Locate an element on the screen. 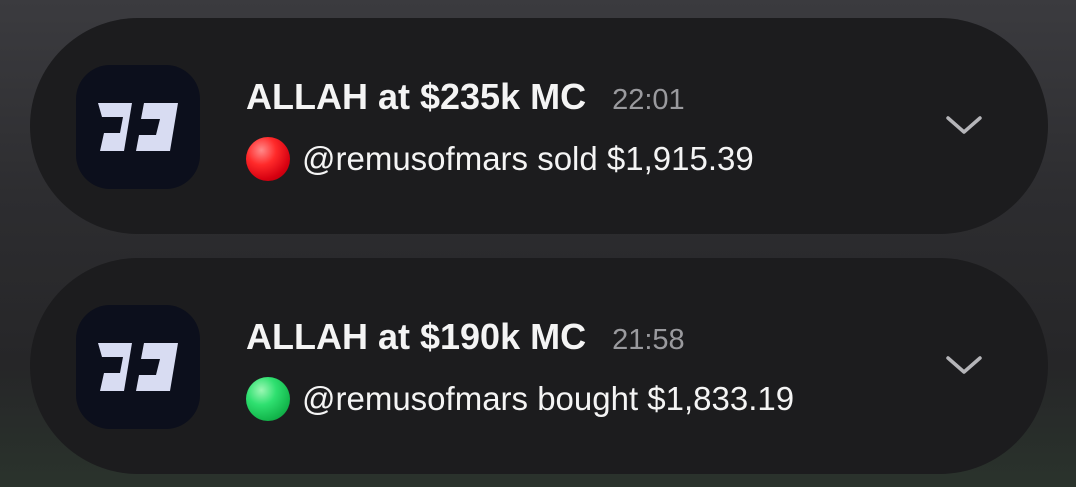 The image size is (1076, 487). notification-message: @remusofmars bought $1,833.19 is located at coordinates (548, 398).